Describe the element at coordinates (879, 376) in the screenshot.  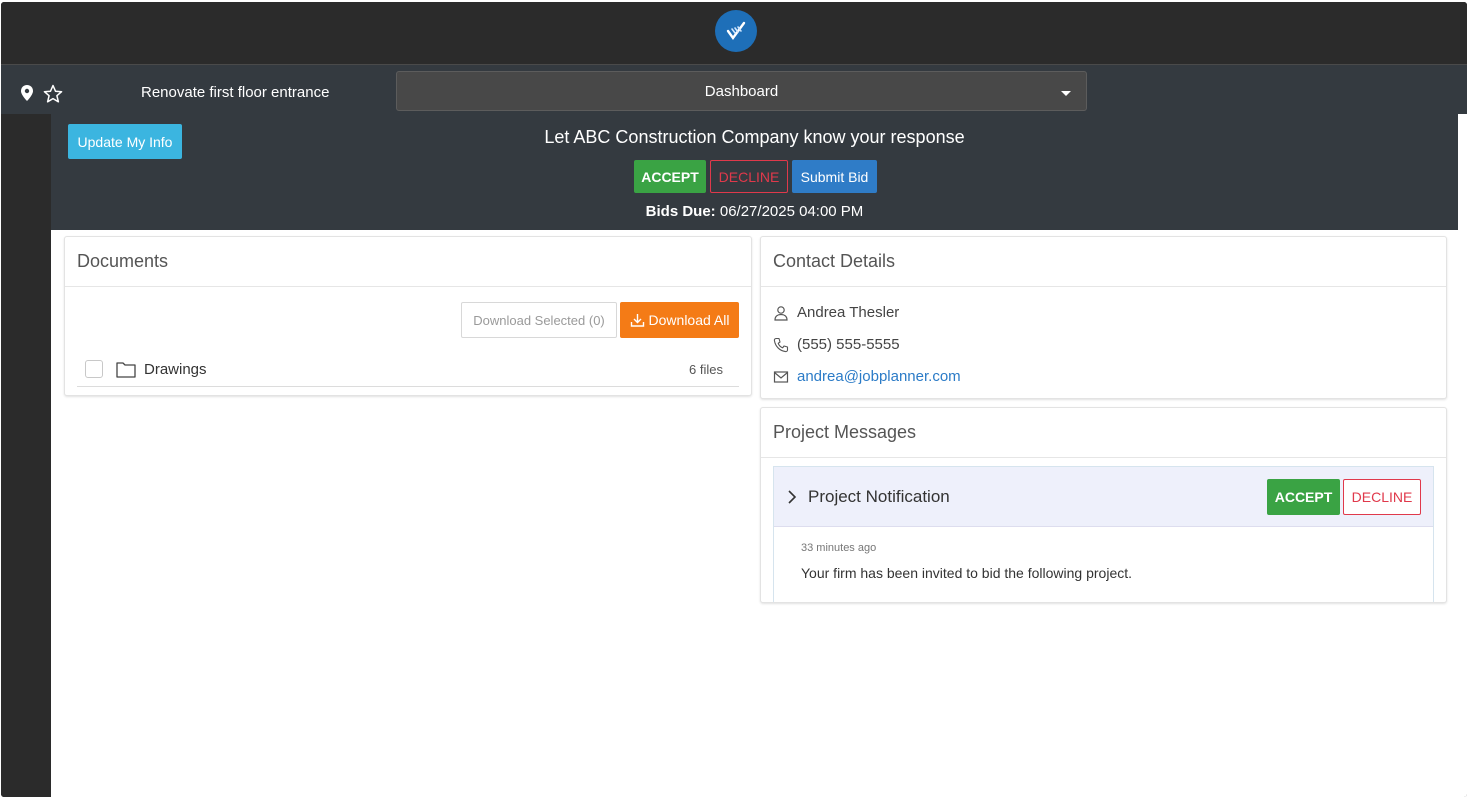
I see `contact-email-link: andrea@jobplanner.com` at that location.